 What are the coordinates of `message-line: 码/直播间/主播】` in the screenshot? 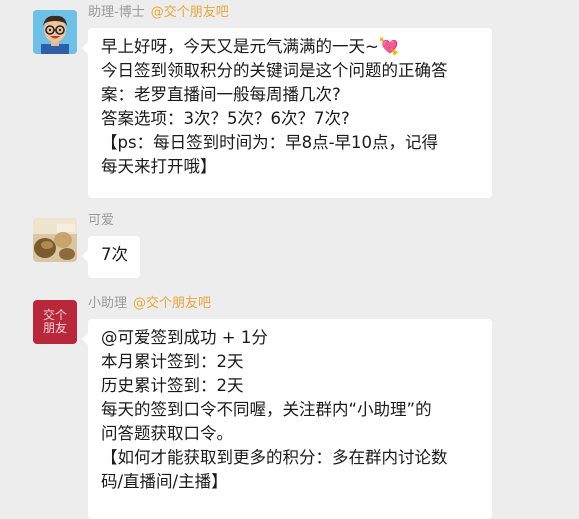 It's located at (164, 481).